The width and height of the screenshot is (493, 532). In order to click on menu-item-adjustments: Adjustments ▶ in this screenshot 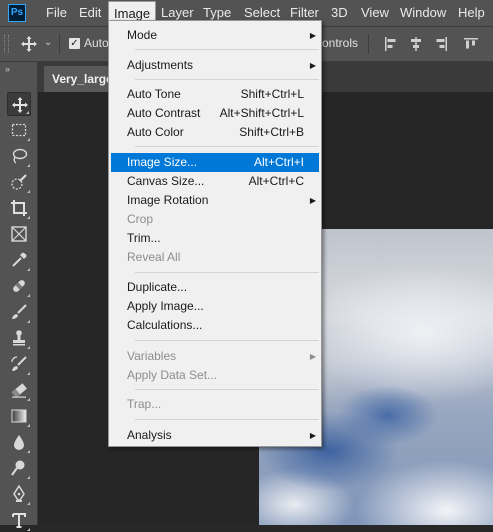, I will do `click(215, 65)`.